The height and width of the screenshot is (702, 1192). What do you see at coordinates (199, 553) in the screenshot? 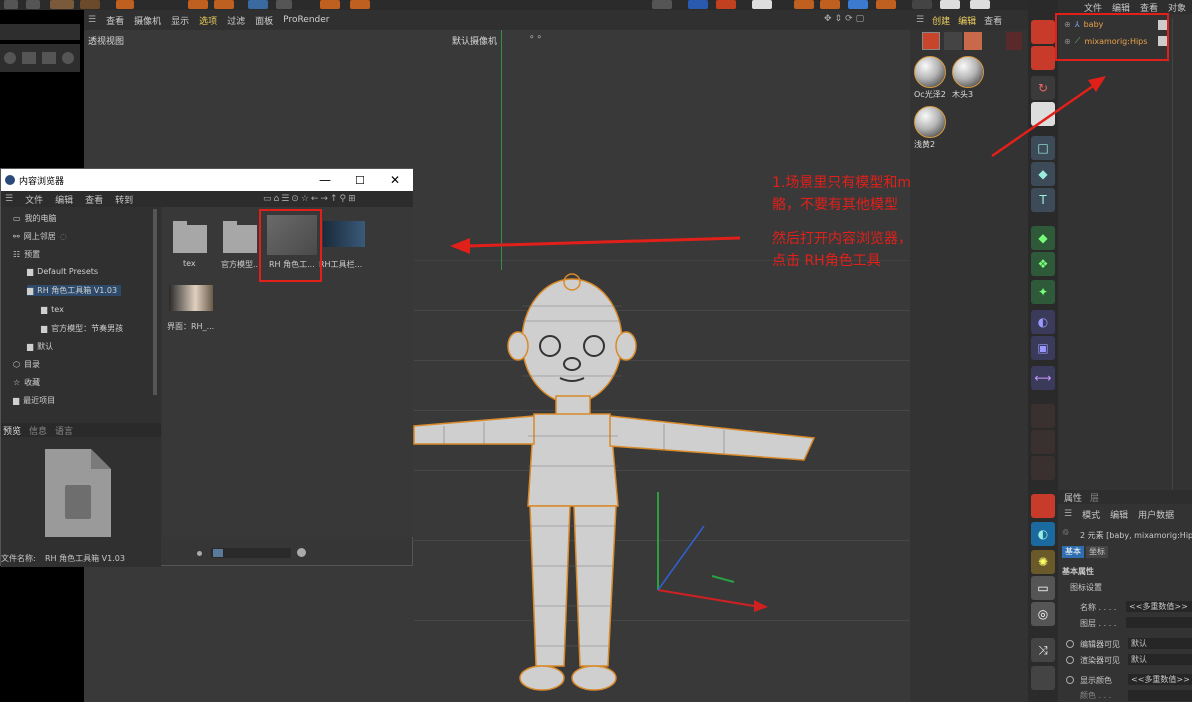
I see `zoom-small-icon` at bounding box center [199, 553].